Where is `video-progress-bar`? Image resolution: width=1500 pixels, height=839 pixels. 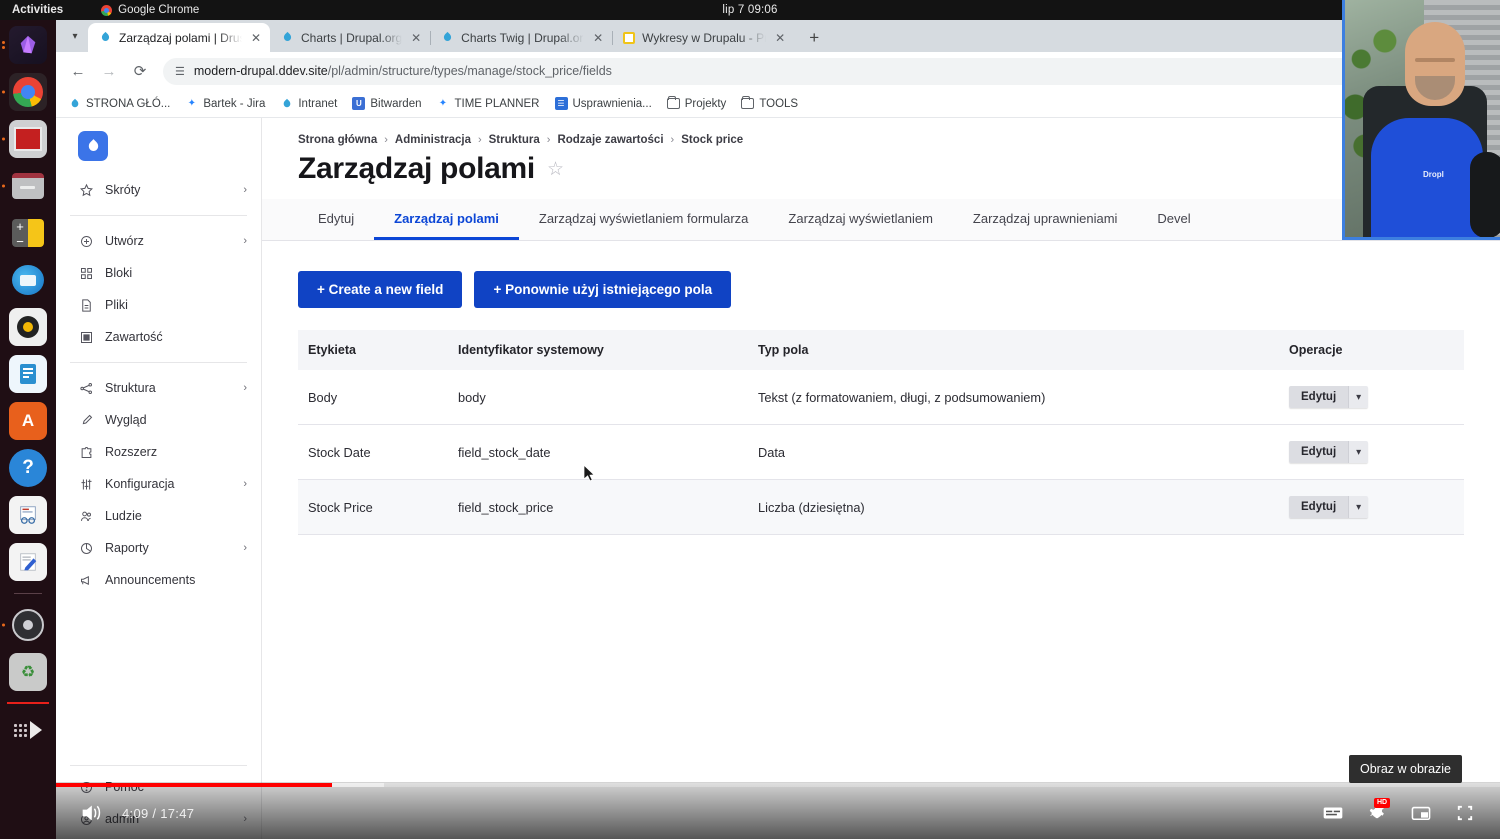
video-progress-bar is located at coordinates (778, 785).